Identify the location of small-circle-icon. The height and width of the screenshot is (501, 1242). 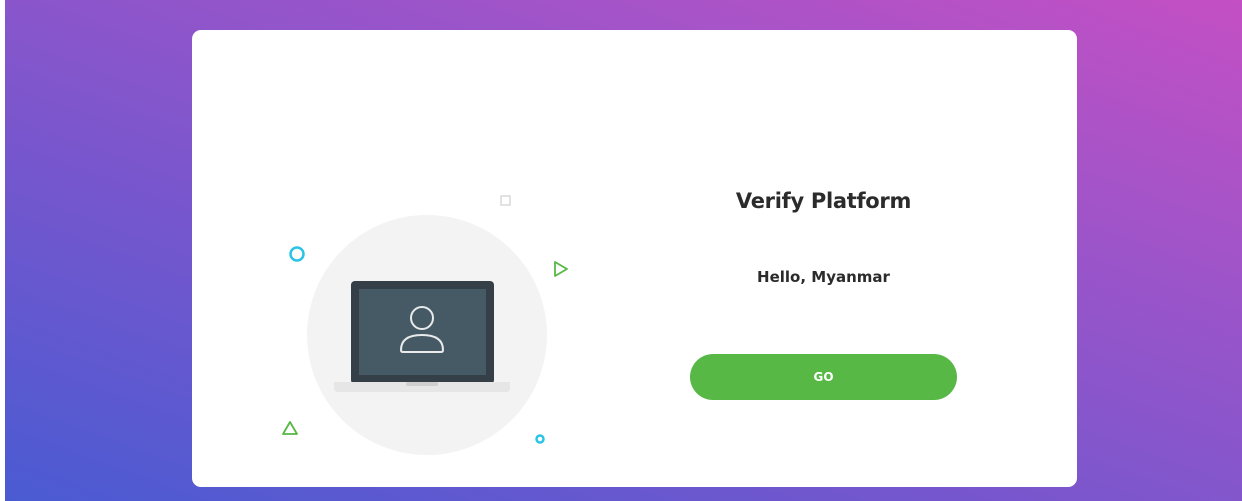
(540, 439).